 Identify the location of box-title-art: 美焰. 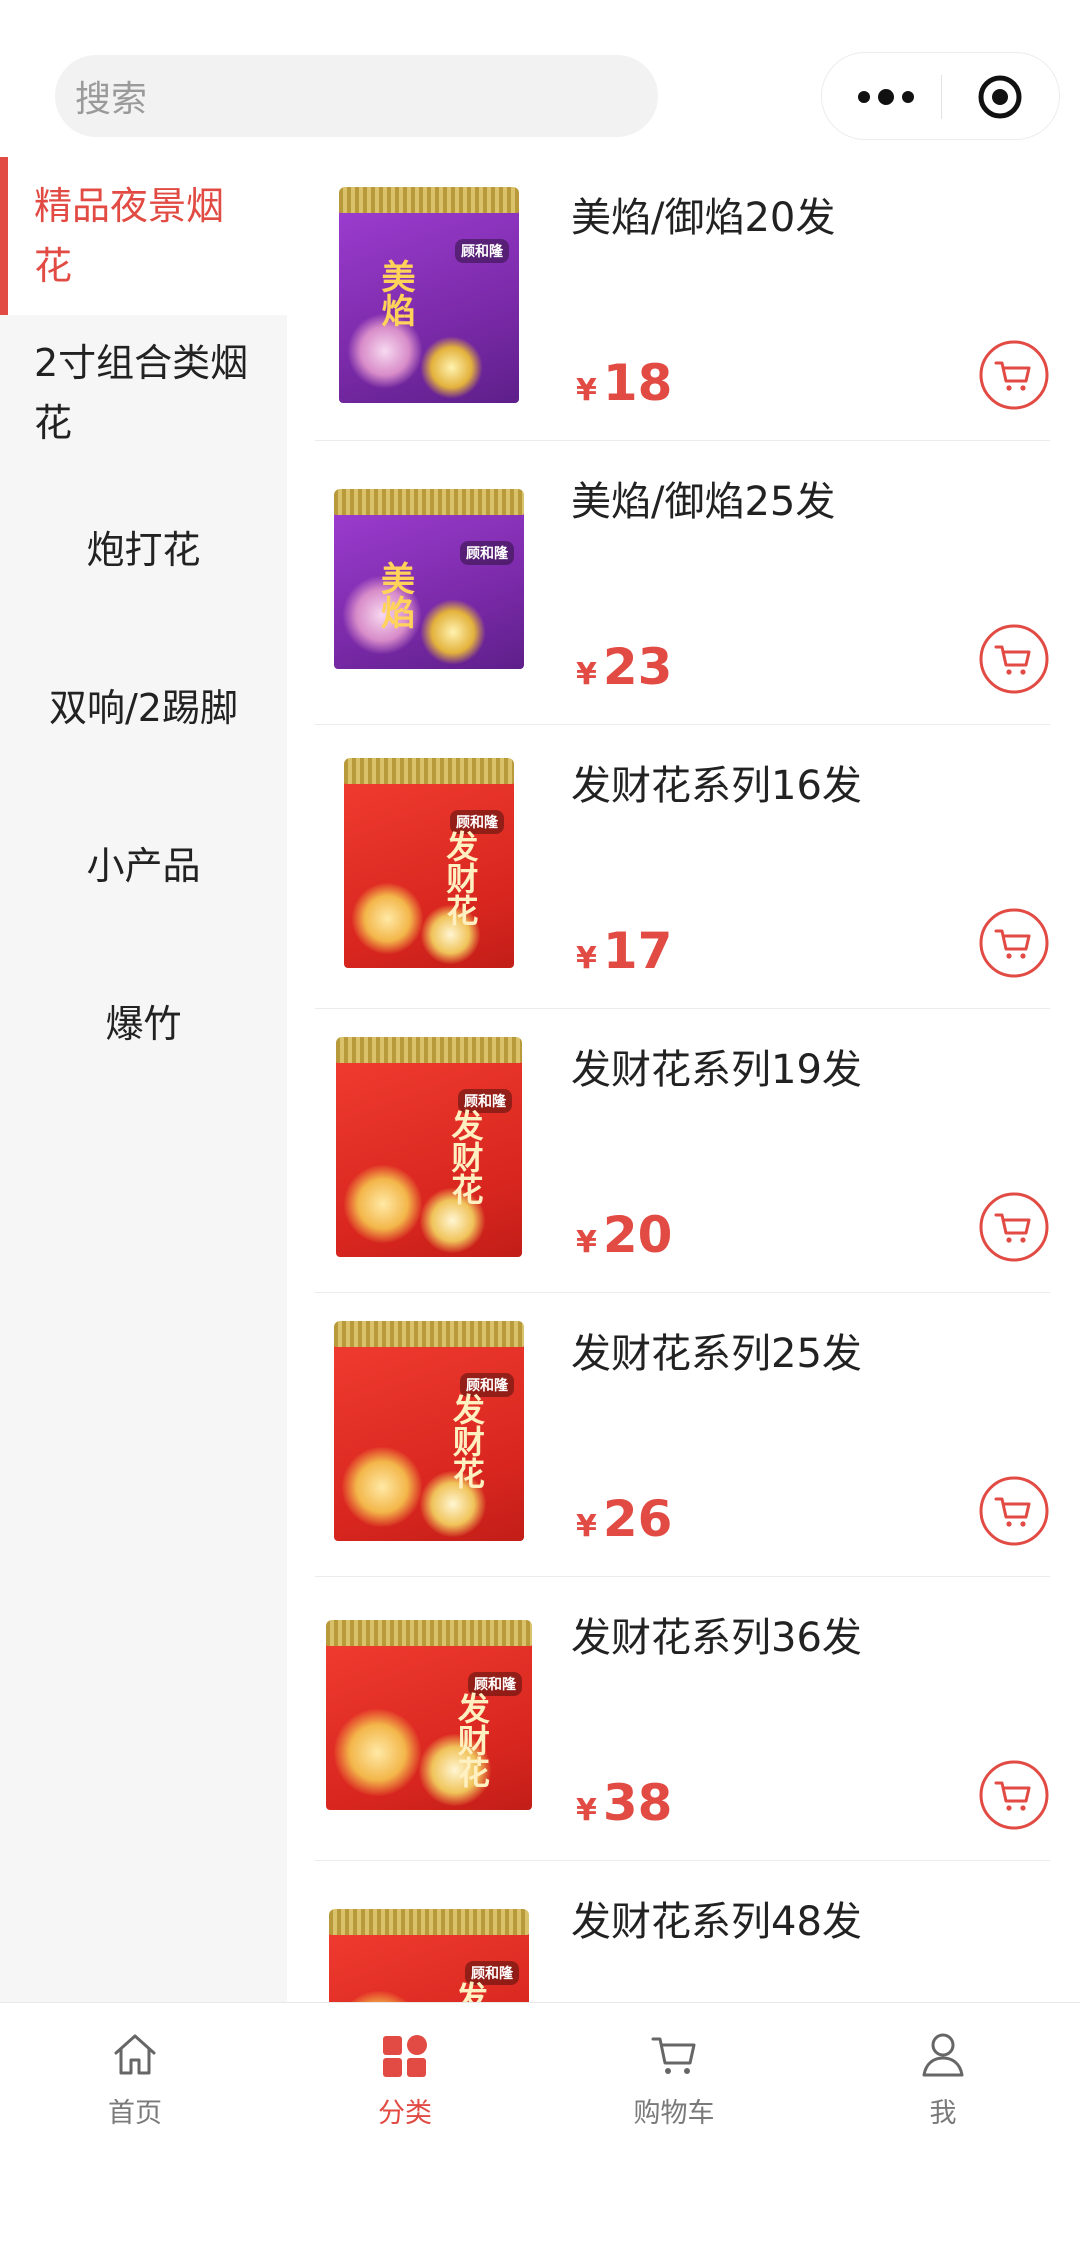
(394, 595).